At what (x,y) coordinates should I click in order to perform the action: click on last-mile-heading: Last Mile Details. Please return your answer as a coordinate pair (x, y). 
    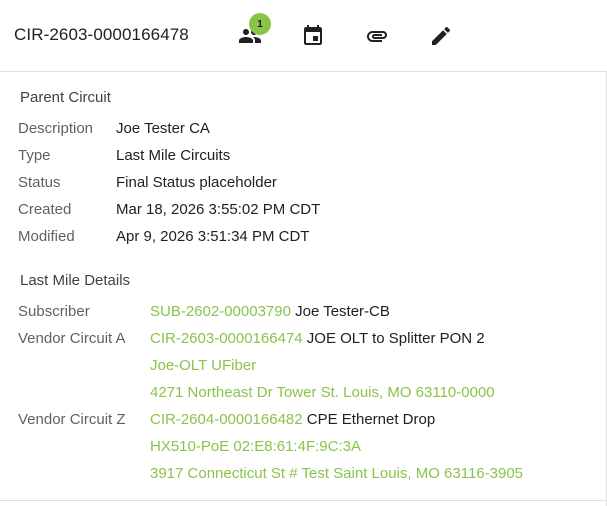
    Looking at the image, I should click on (75, 280).